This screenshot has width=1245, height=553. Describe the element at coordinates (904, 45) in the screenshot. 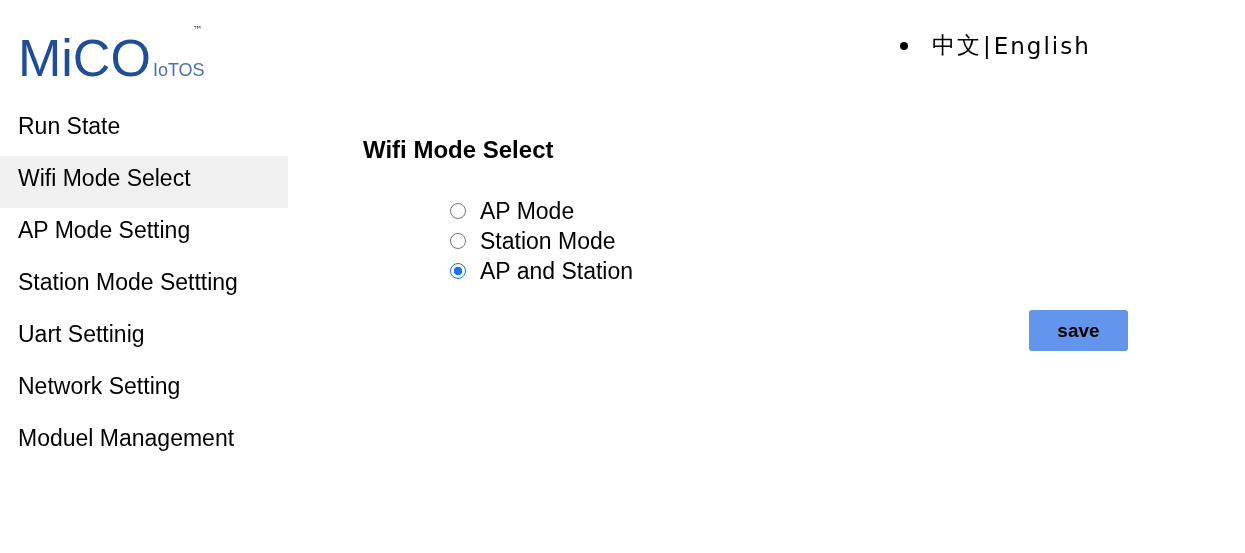

I see `bullet-icon` at that location.